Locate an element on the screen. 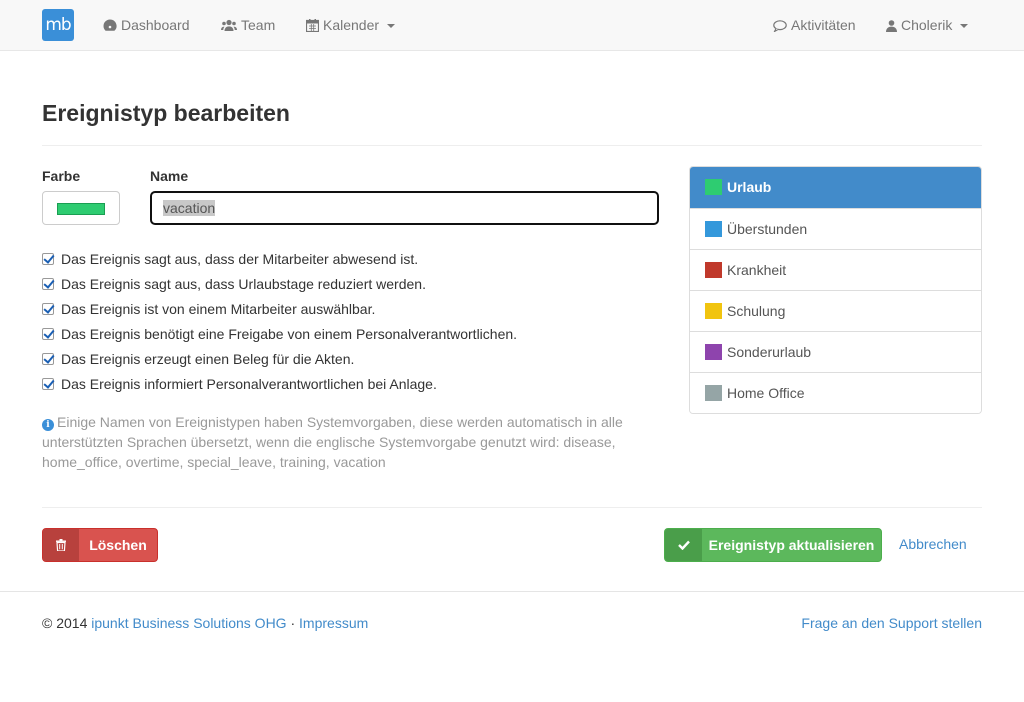 The height and width of the screenshot is (702, 1024). event-type-label: Schulung is located at coordinates (756, 311).